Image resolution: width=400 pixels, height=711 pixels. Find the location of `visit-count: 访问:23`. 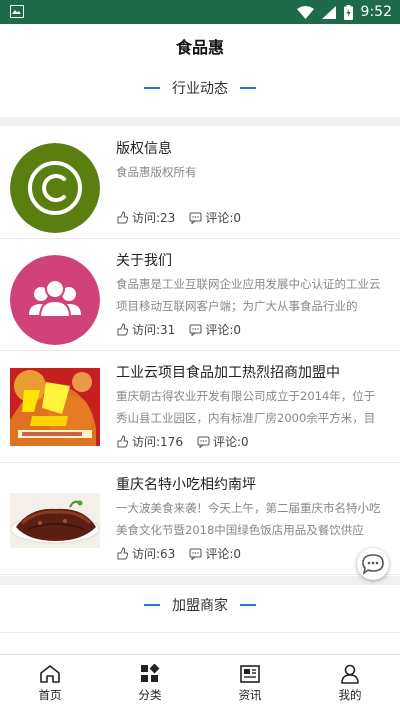

visit-count: 访问:23 is located at coordinates (154, 218).